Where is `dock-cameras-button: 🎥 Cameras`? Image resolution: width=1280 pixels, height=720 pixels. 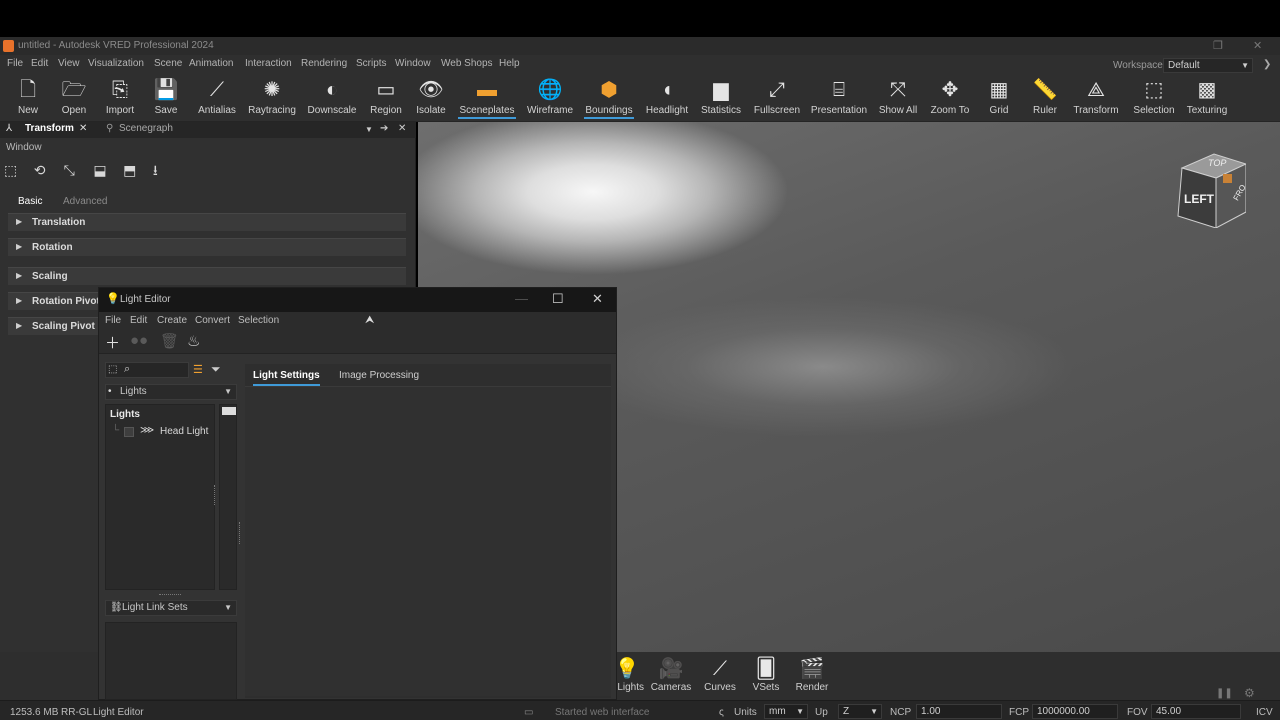
dock-cameras-button: 🎥 Cameras is located at coordinates (671, 674).